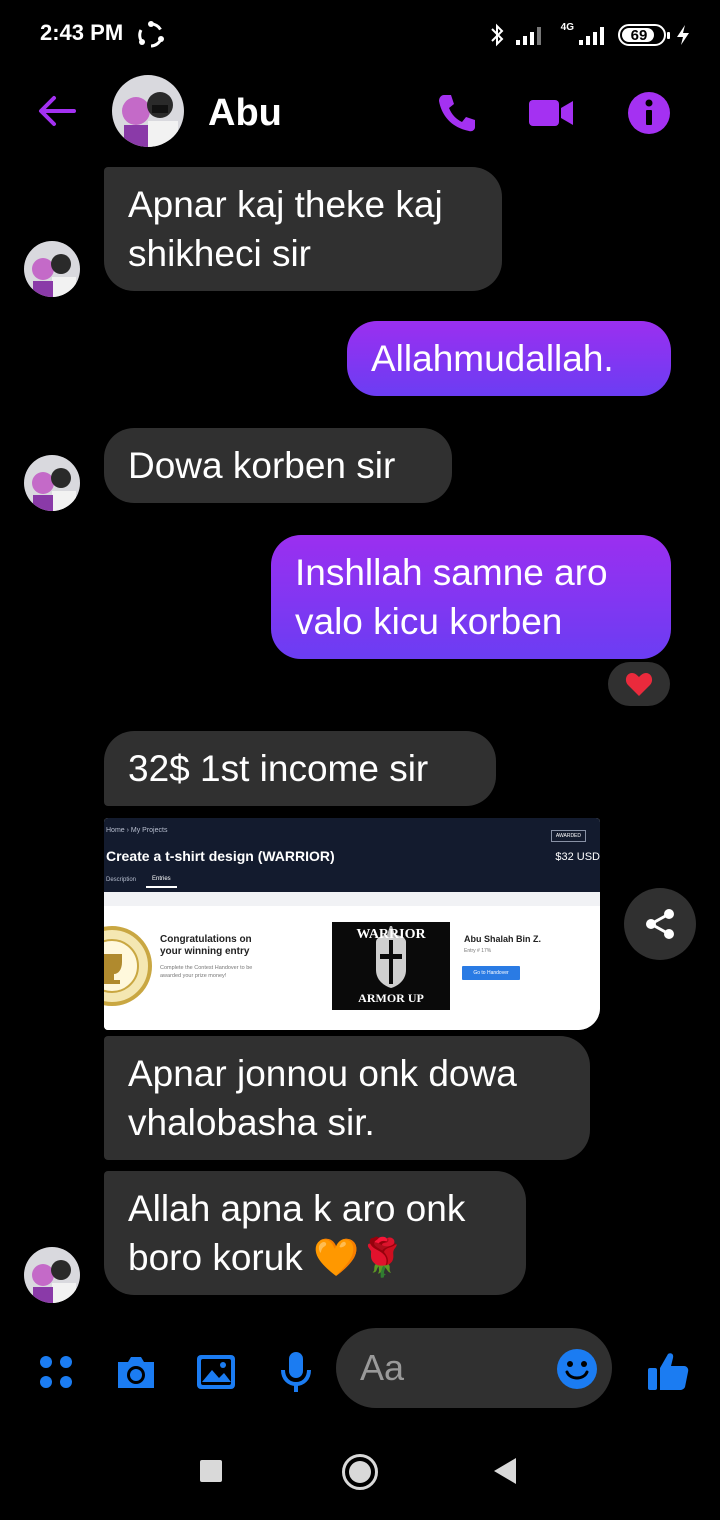  Describe the element at coordinates (137, 830) in the screenshot. I see `breadcrumb: Home › My Projects` at that location.